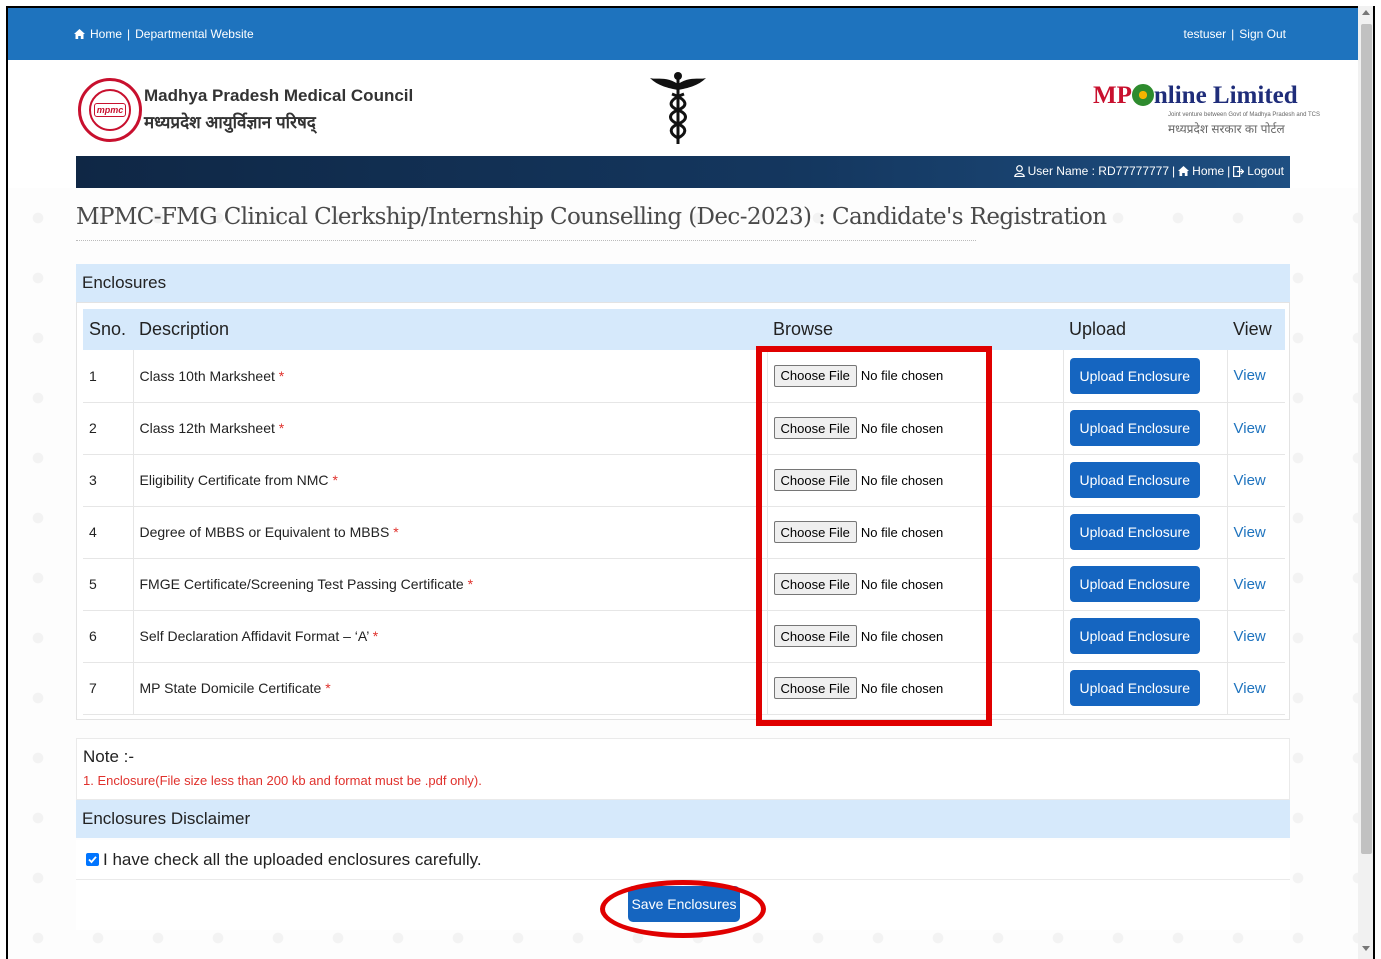 Image resolution: width=1381 pixels, height=959 pixels. I want to click on scrollbar-thumb, so click(1366, 439).